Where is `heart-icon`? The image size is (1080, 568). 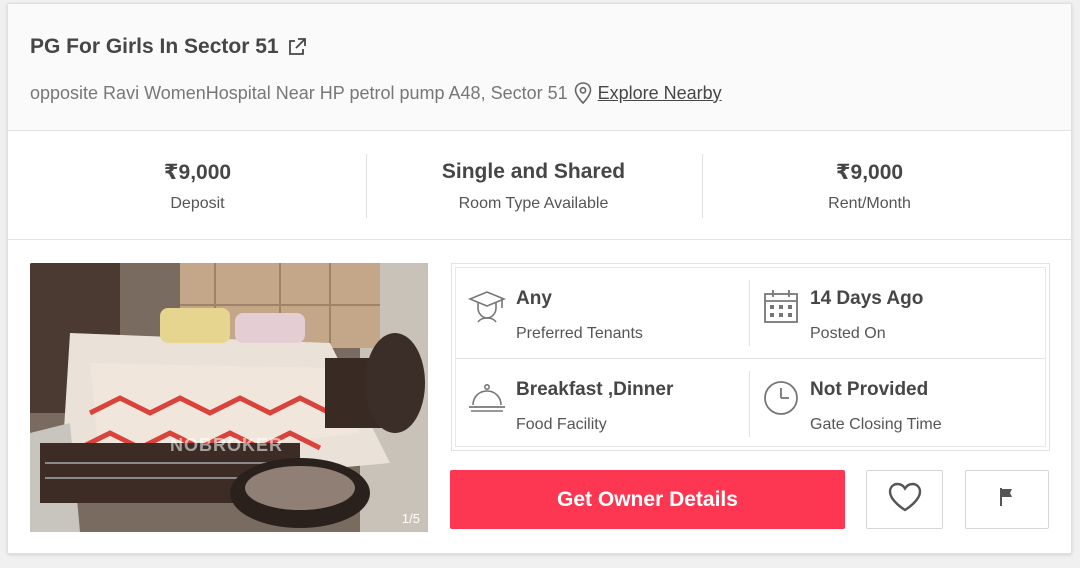
heart-icon is located at coordinates (905, 499).